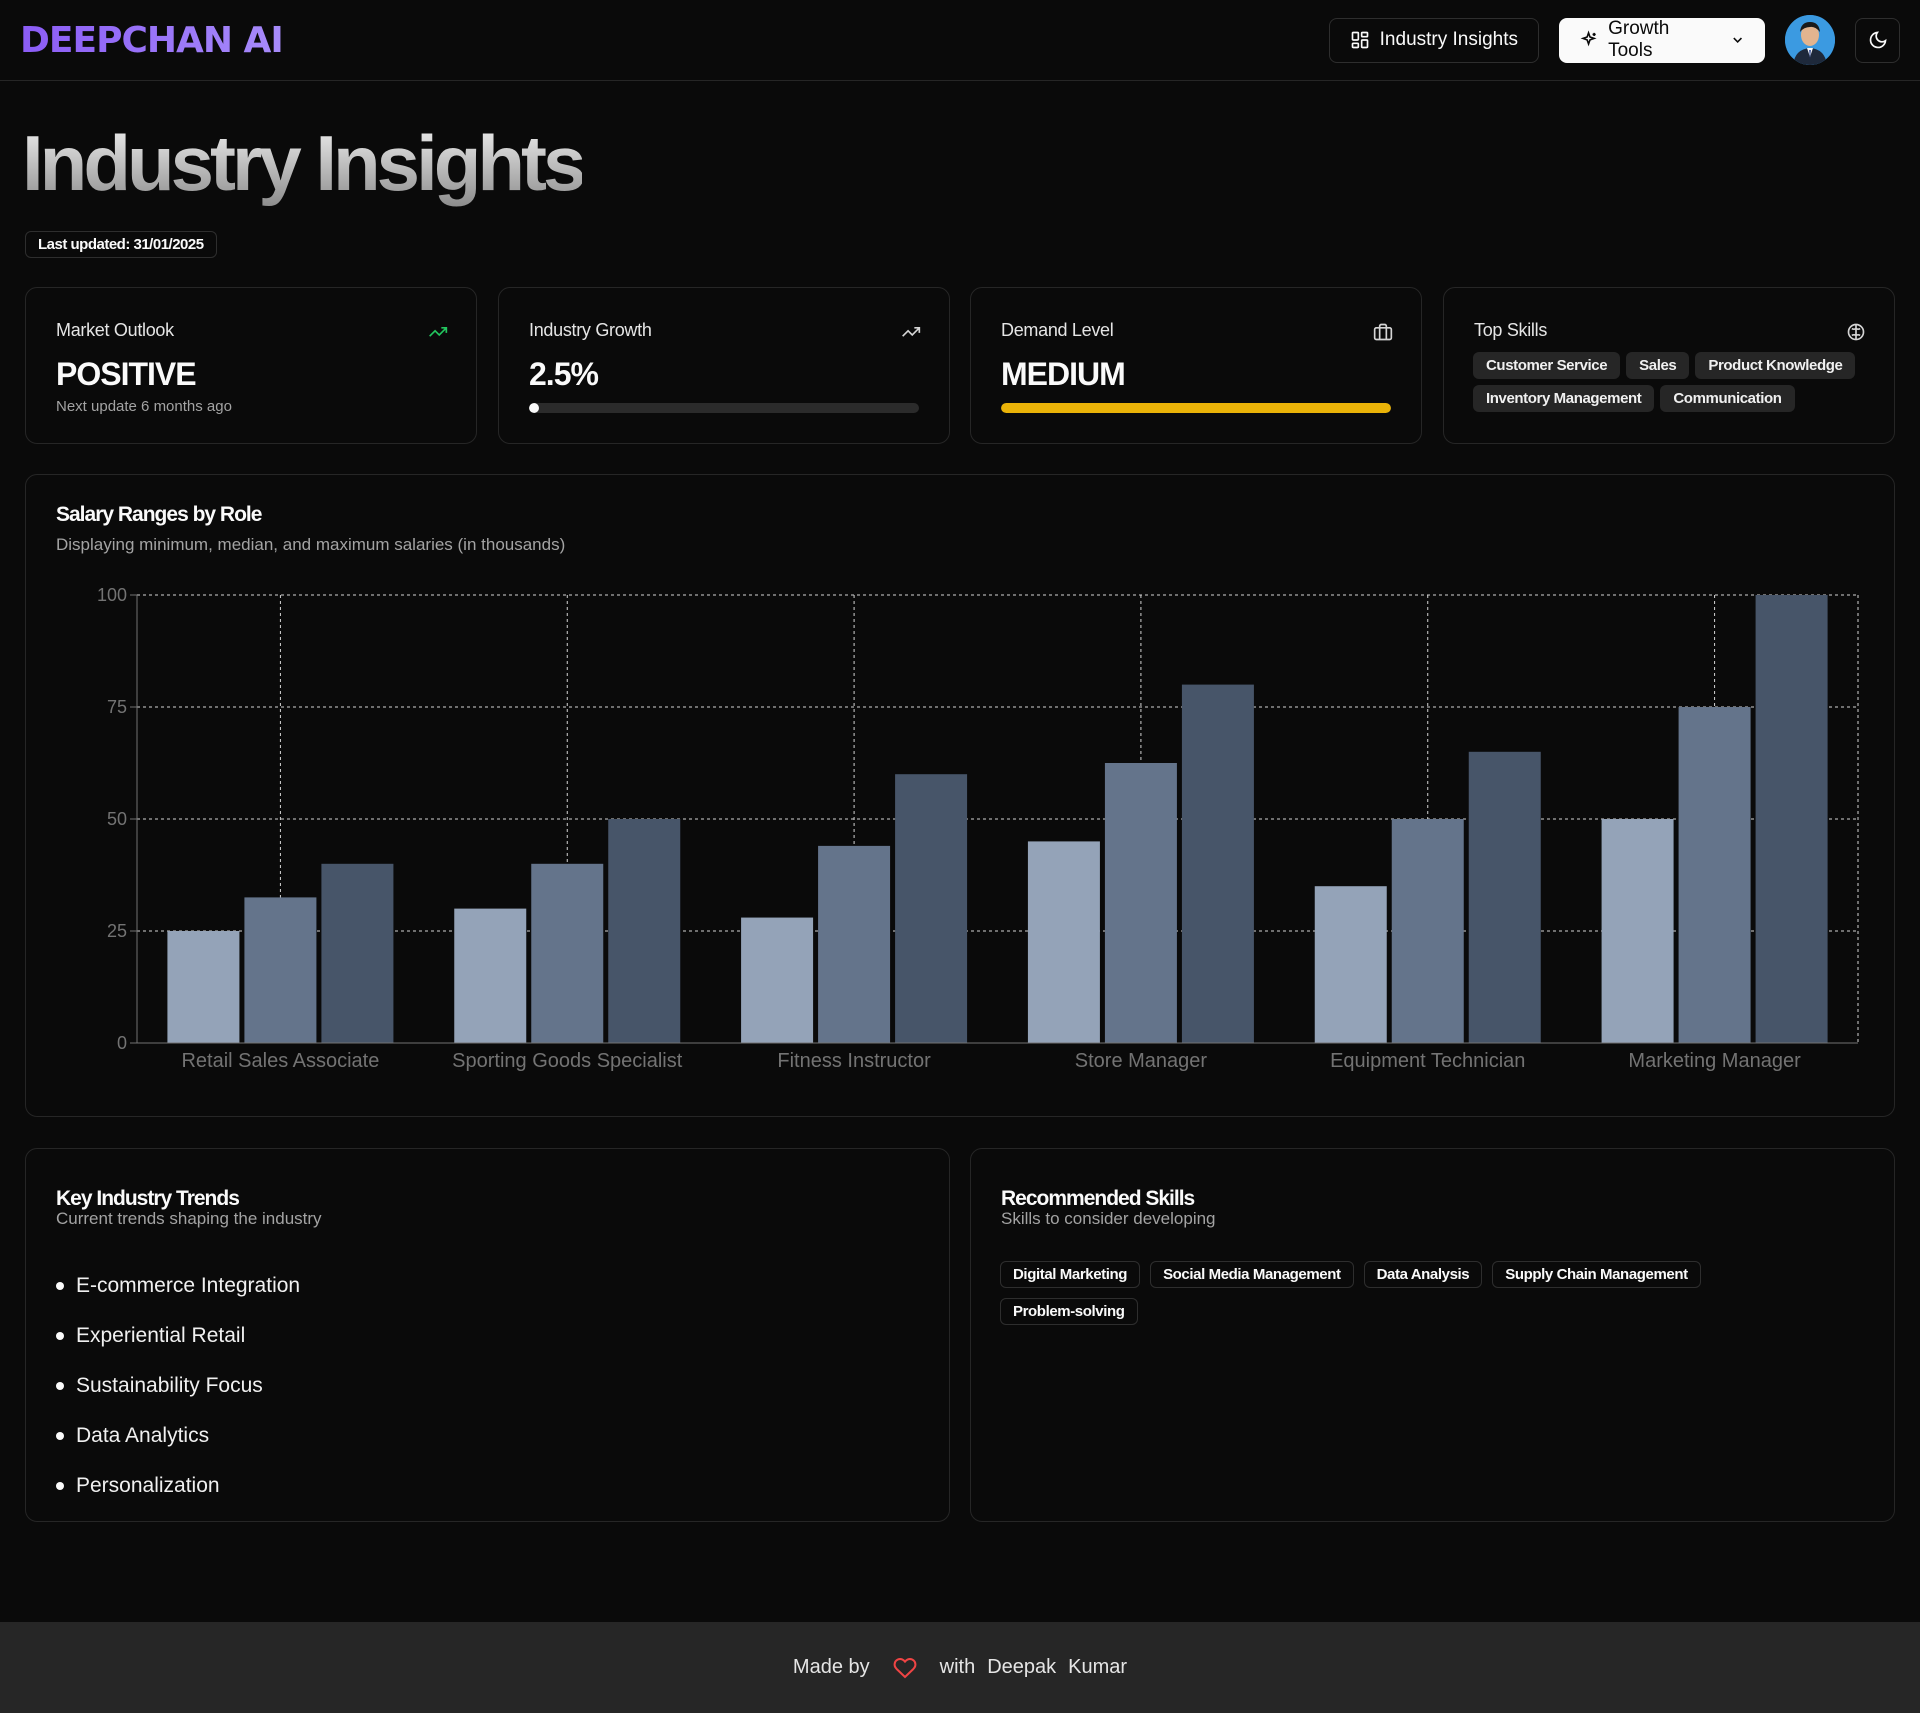 The image size is (1920, 1713). Describe the element at coordinates (724, 408) in the screenshot. I see `industry-growth-progress` at that location.